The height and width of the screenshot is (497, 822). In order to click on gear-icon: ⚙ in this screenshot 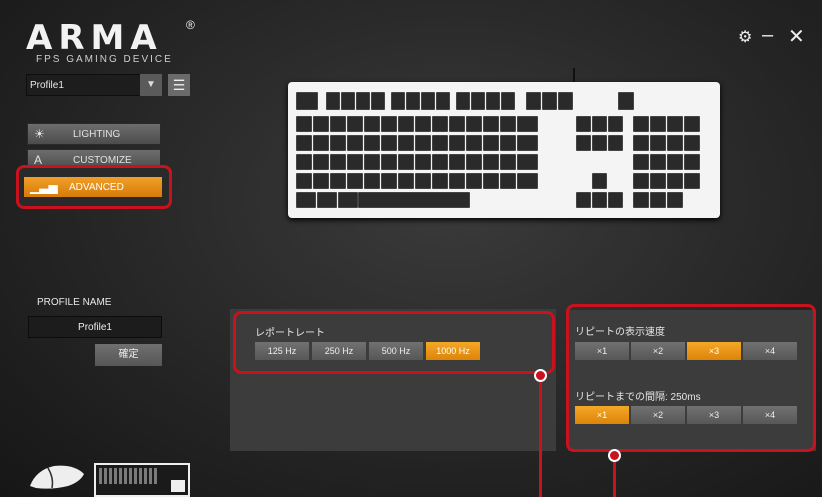, I will do `click(745, 37)`.